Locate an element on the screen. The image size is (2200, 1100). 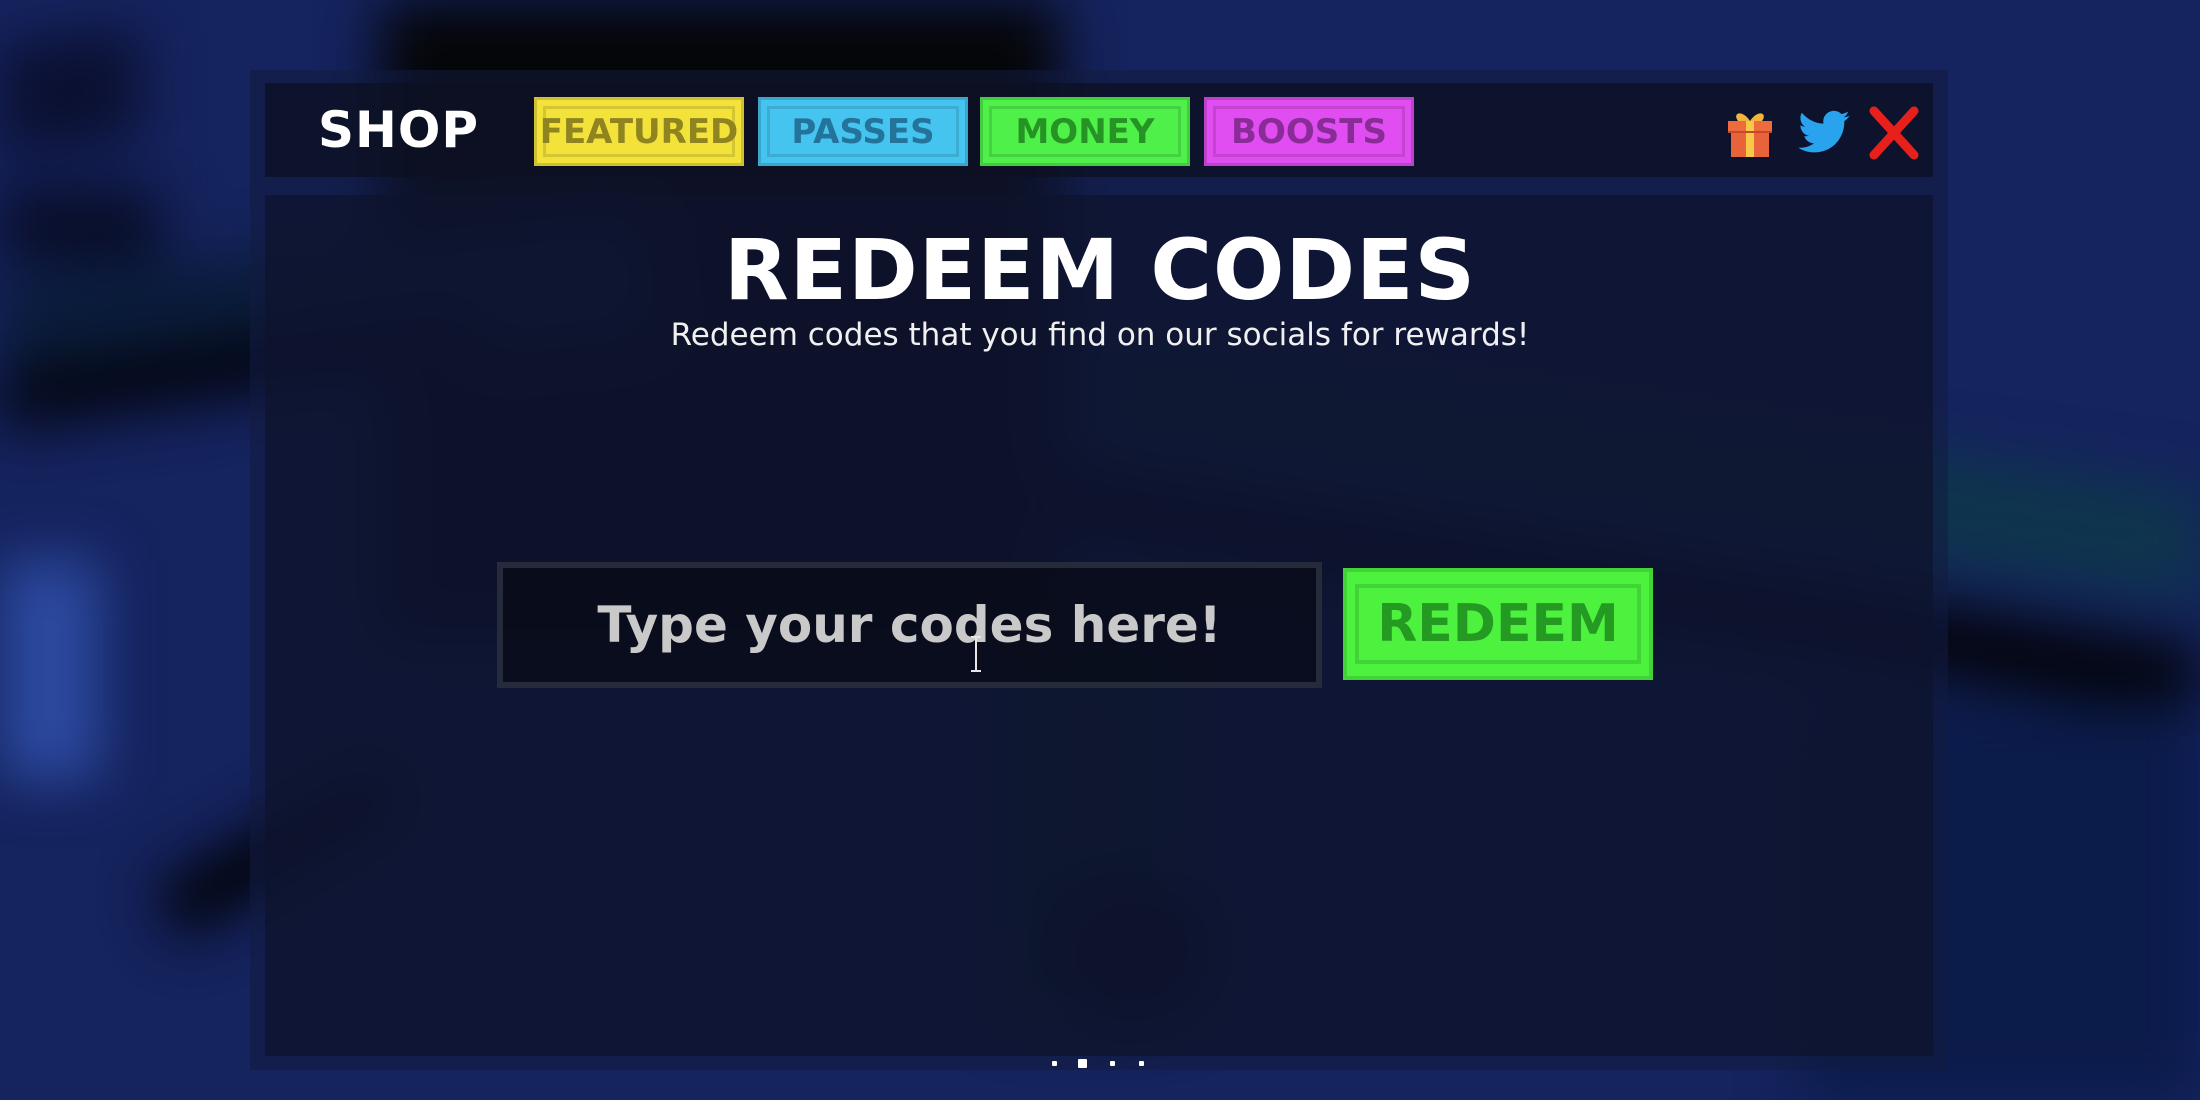
twitter-button is located at coordinates (1824, 133).